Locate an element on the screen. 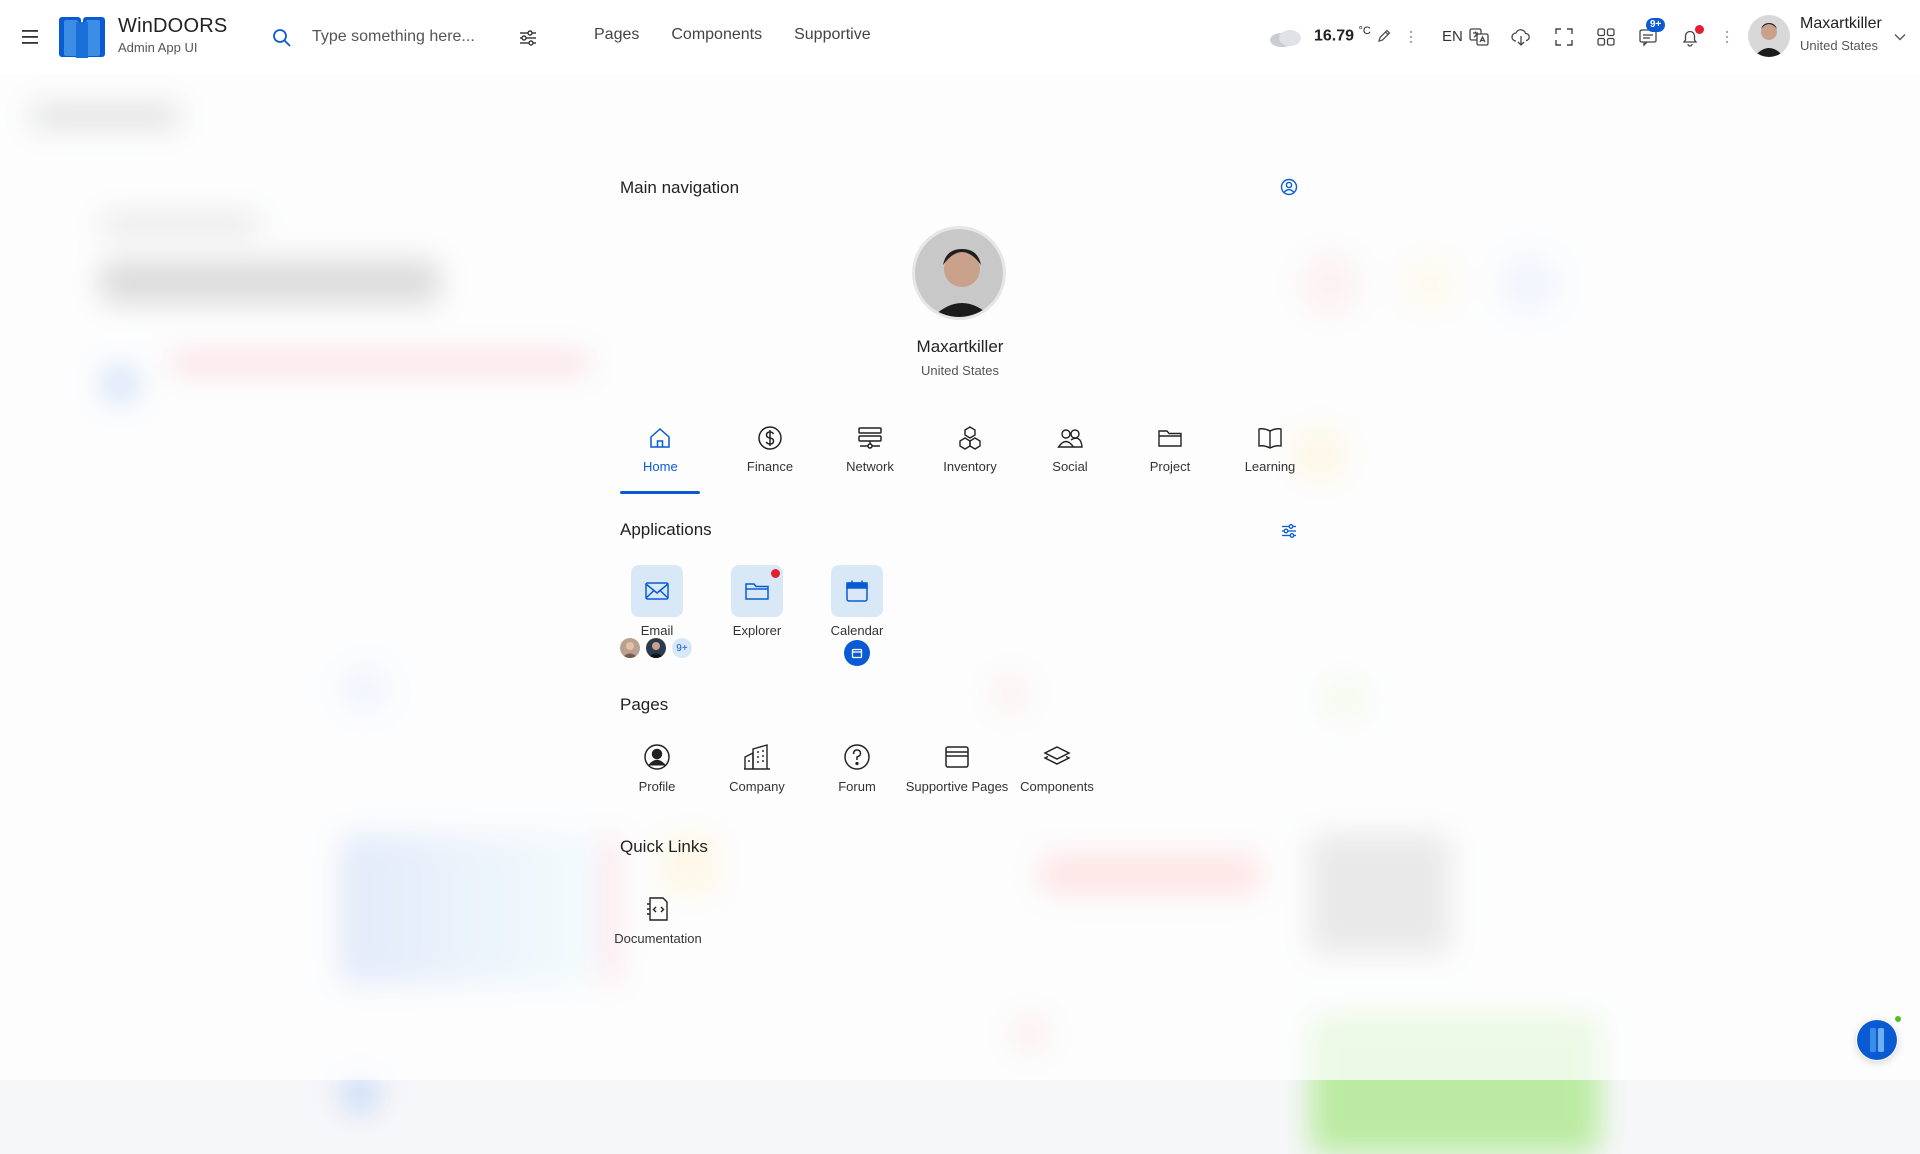  brand-subtitle: Admin App UI is located at coordinates (158, 47).